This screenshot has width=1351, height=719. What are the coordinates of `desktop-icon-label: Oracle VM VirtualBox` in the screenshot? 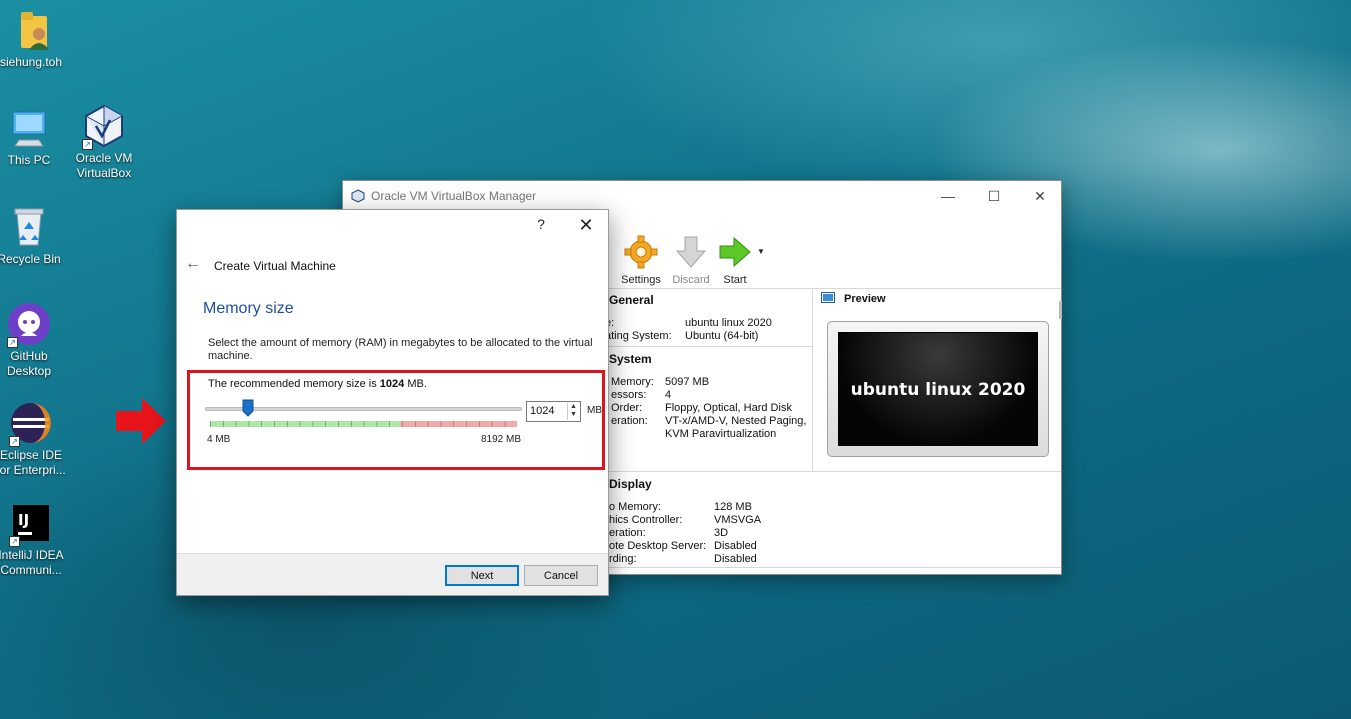 It's located at (104, 165).